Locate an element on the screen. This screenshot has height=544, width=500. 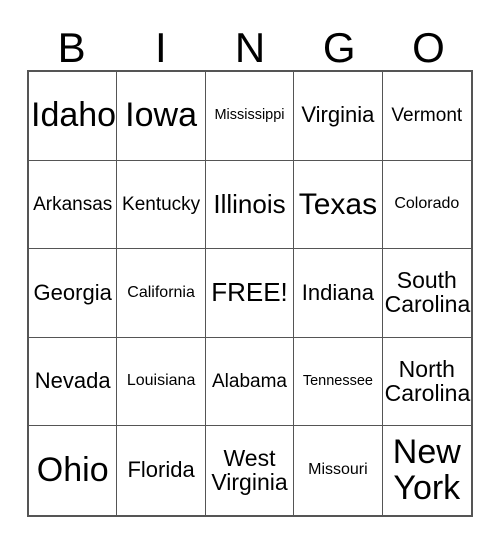
bingo-cell: Ohio is located at coordinates (73, 470).